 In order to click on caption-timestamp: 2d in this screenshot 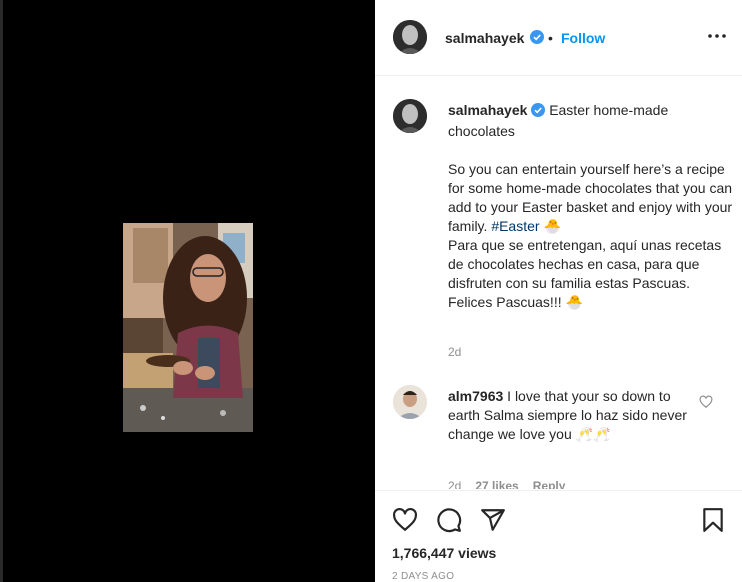, I will do `click(454, 352)`.